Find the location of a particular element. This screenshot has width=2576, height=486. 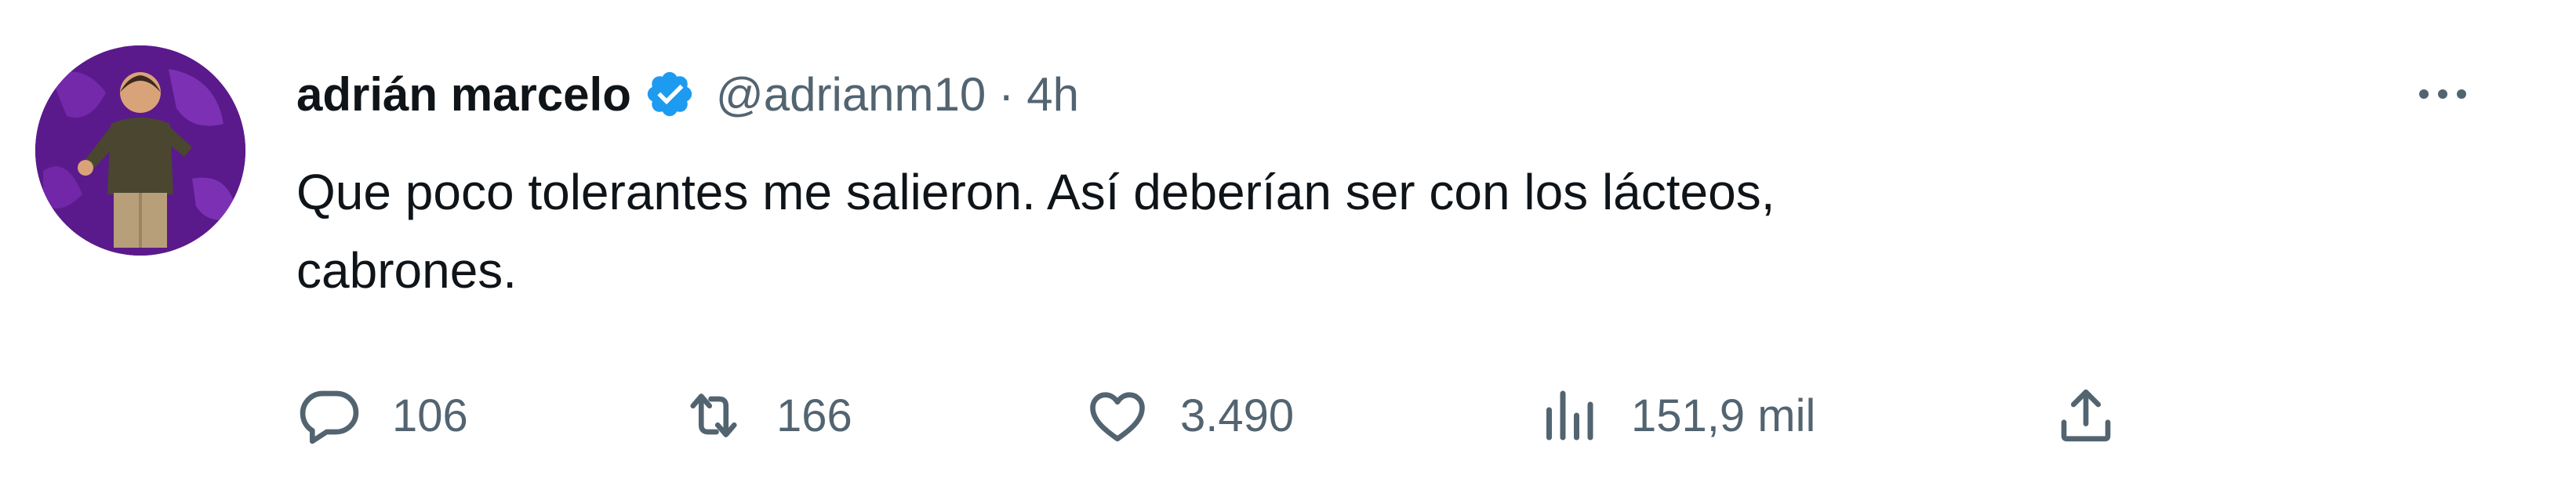

reply-count: 106 is located at coordinates (430, 415).